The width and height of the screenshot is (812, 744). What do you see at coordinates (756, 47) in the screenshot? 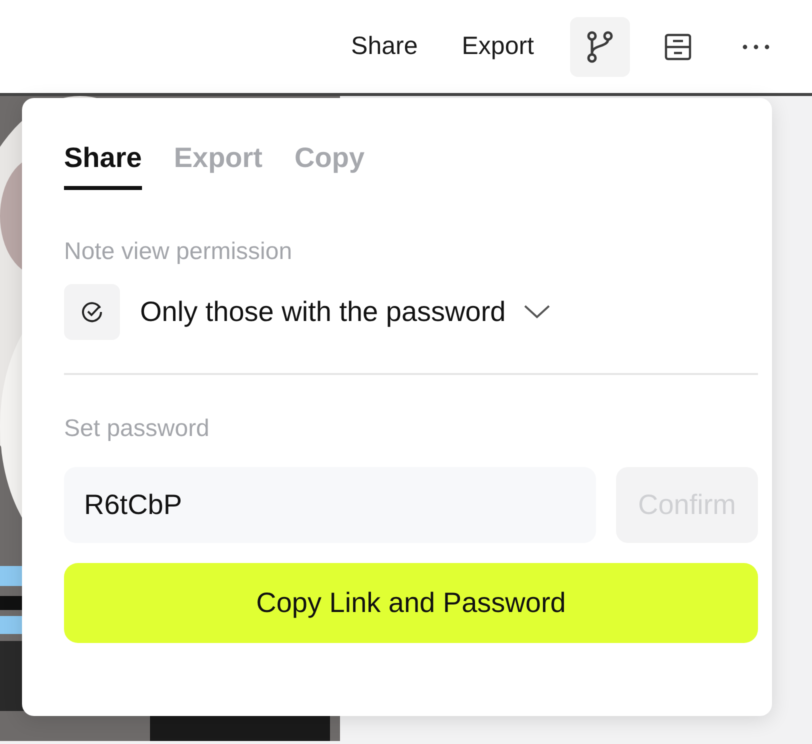
I see `more-icon` at bounding box center [756, 47].